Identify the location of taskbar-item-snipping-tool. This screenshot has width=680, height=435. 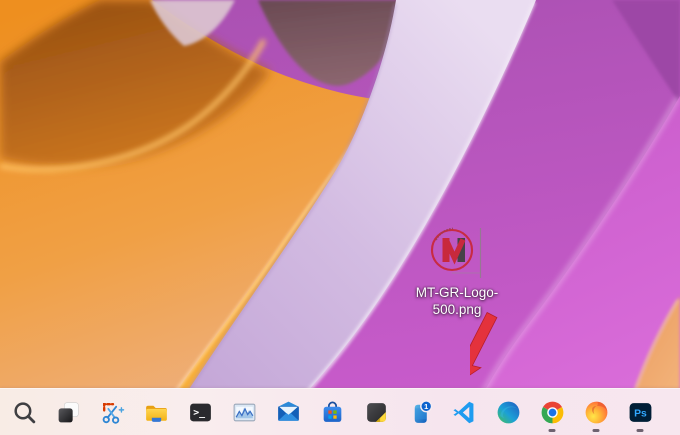
(112, 412).